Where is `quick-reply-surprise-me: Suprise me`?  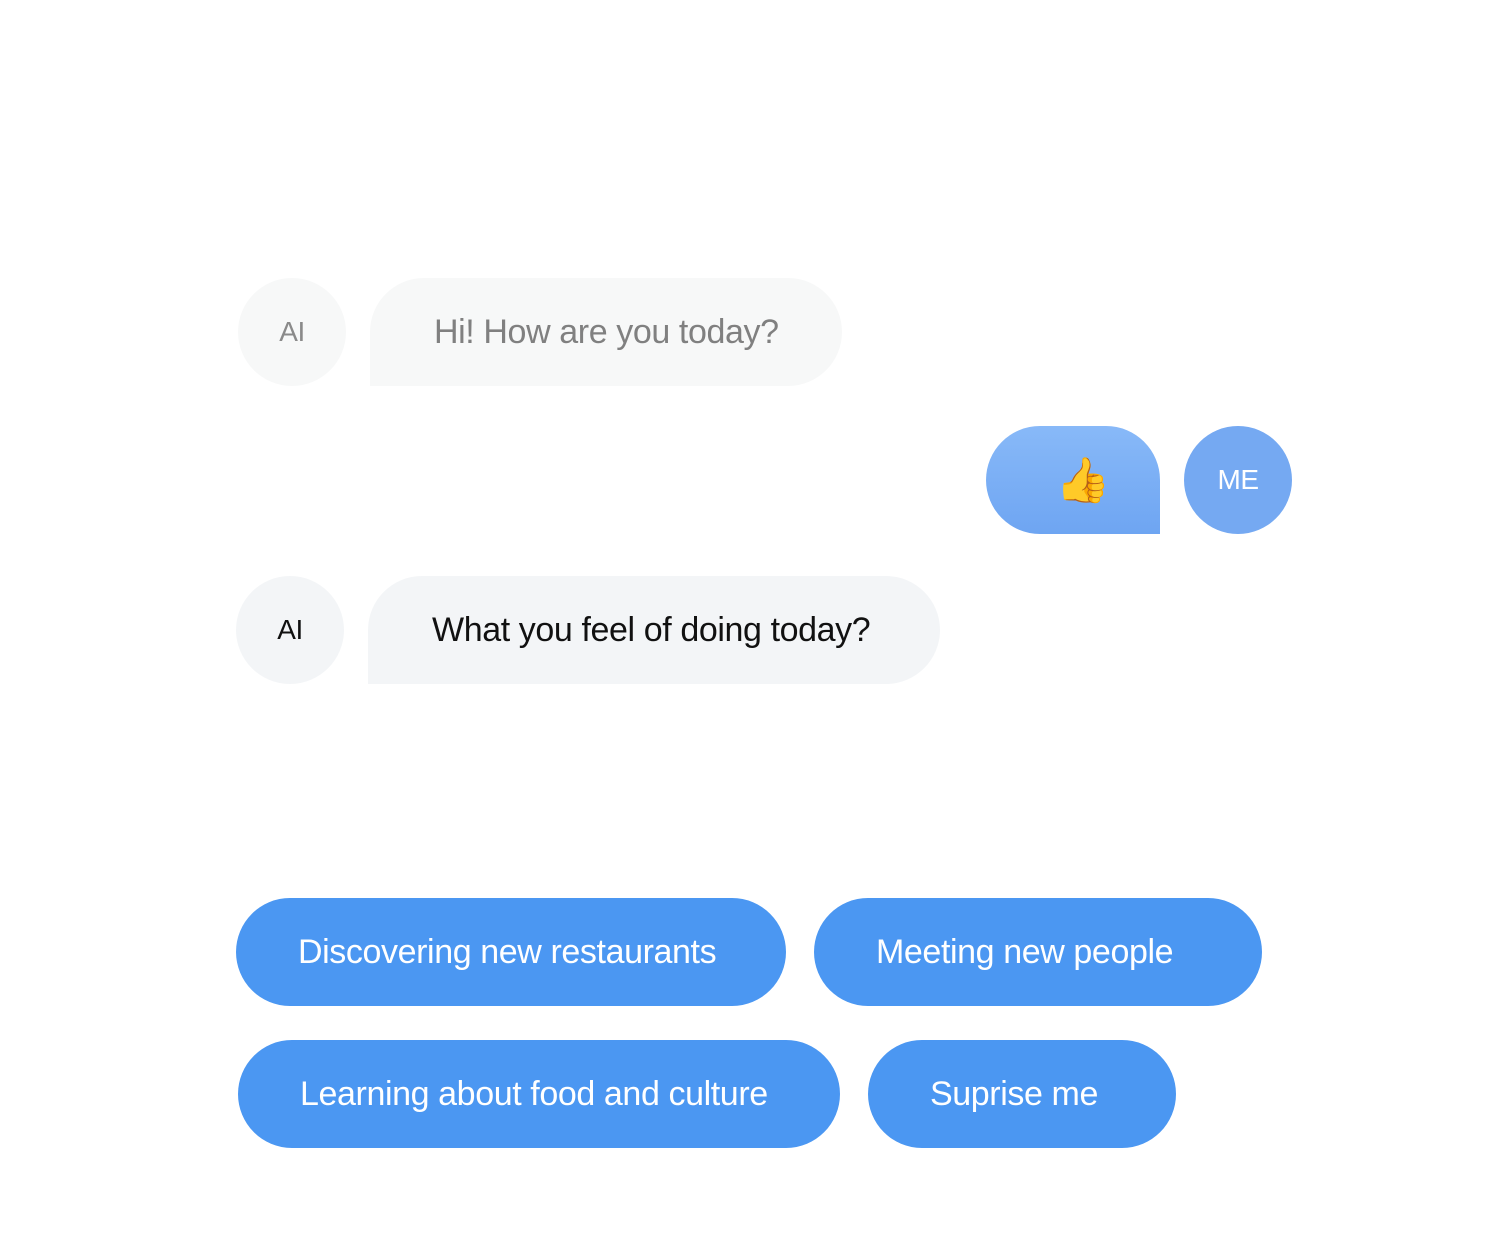 quick-reply-surprise-me: Suprise me is located at coordinates (1022, 1094).